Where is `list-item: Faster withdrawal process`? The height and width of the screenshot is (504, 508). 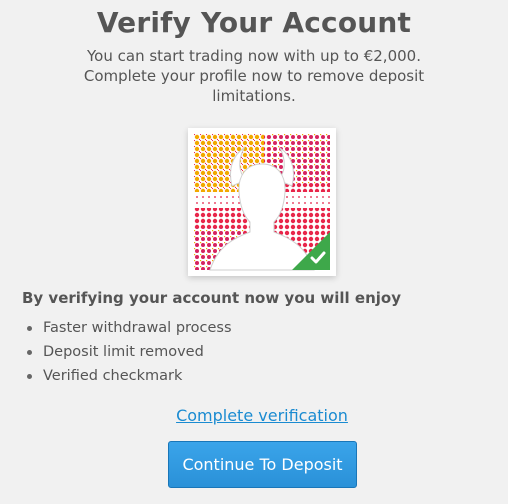 list-item: Faster withdrawal process is located at coordinates (128, 328).